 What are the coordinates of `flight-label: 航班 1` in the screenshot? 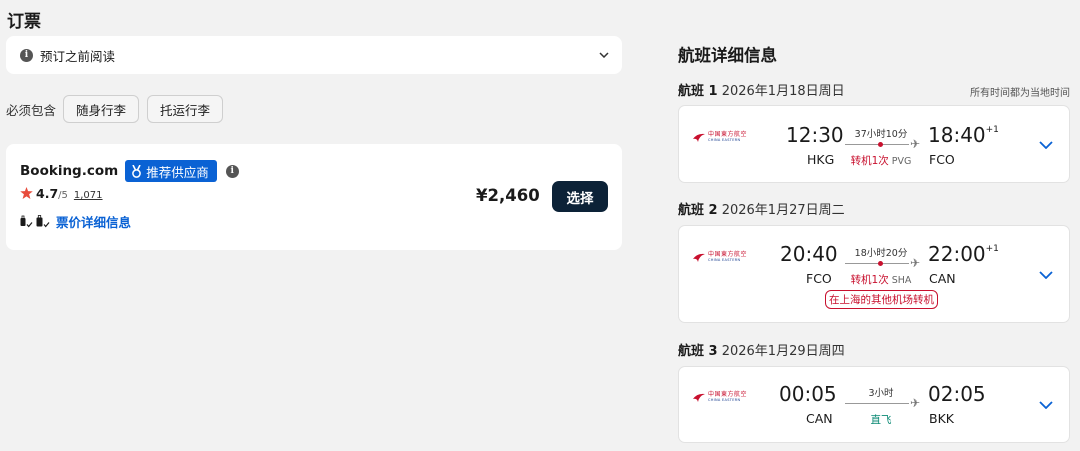 It's located at (698, 91).